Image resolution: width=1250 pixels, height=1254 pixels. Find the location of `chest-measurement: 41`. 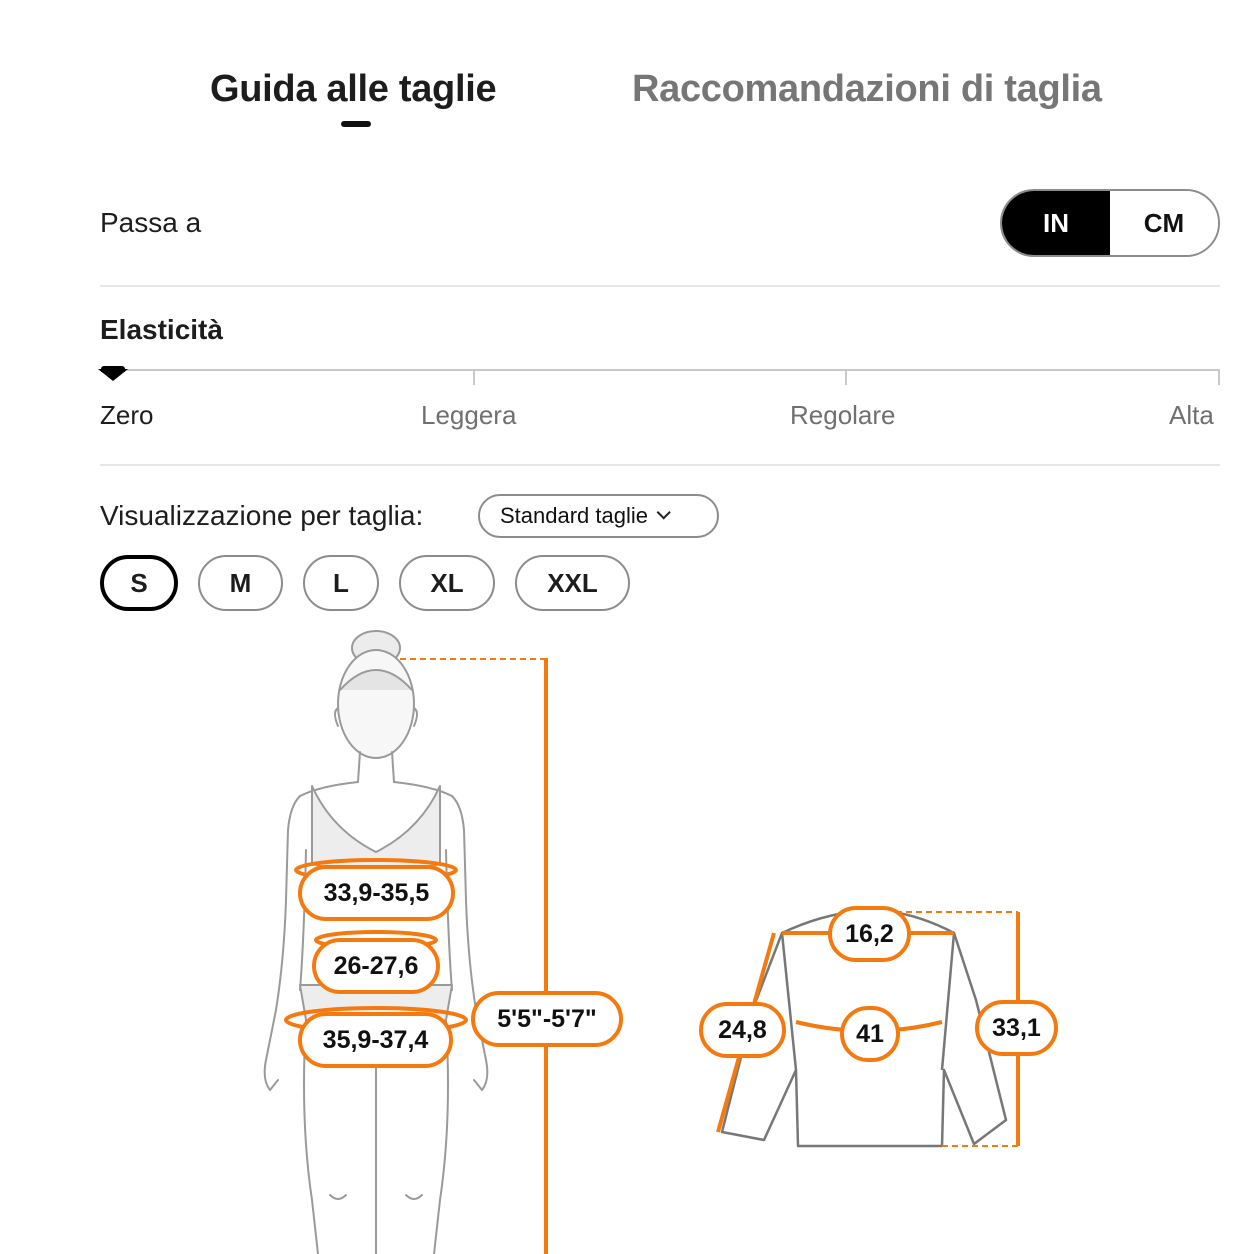

chest-measurement: 41 is located at coordinates (870, 1034).